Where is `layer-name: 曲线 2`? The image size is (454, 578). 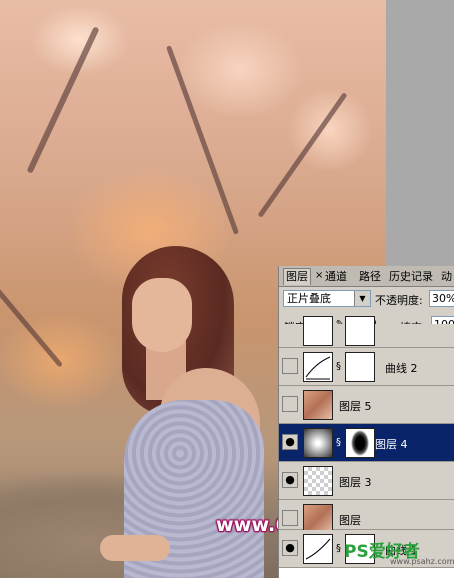 layer-name: 曲线 2 is located at coordinates (401, 368).